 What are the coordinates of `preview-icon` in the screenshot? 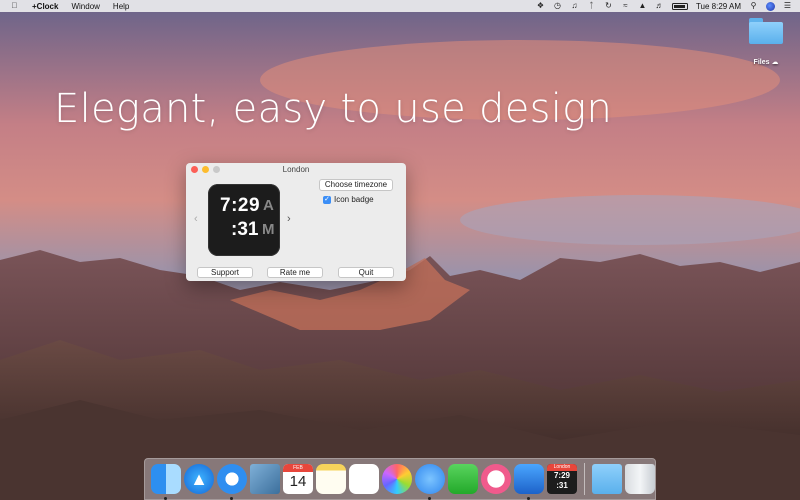 It's located at (265, 479).